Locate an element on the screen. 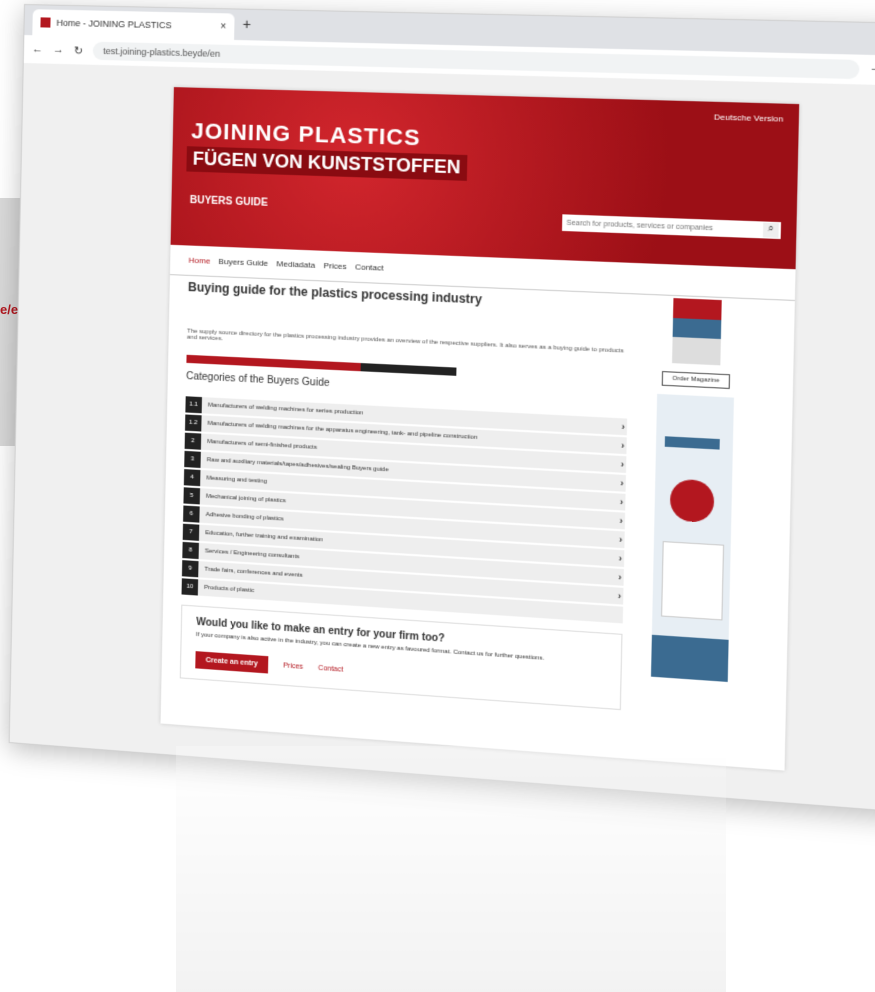  nav-home: Home is located at coordinates (199, 261).